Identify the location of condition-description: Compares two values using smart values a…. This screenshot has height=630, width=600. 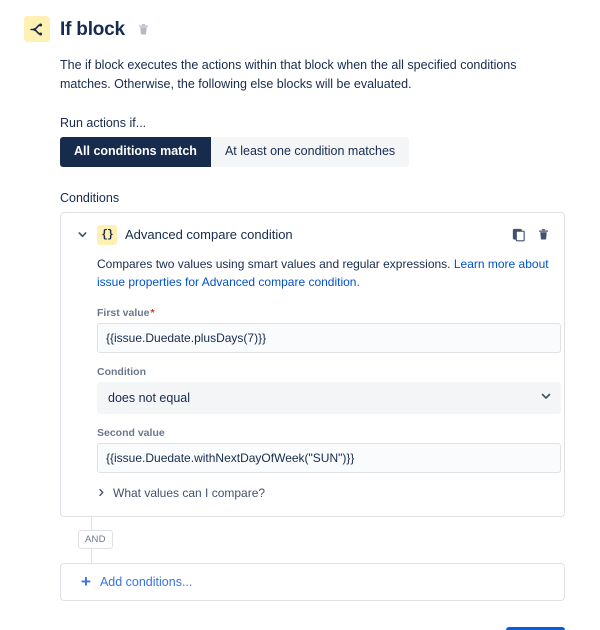
(331, 273).